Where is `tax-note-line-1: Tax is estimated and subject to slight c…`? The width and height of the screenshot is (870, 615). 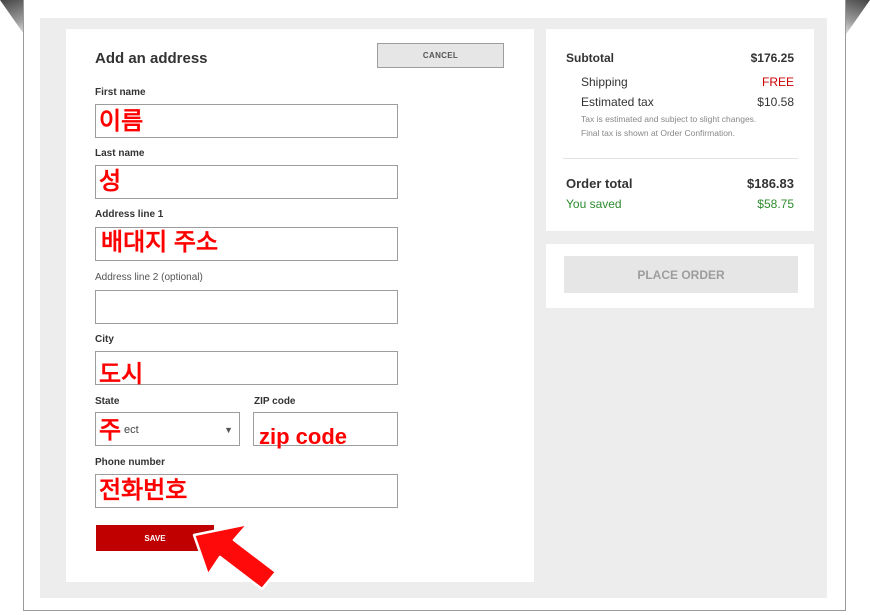
tax-note-line-1: Tax is estimated and subject to slight c… is located at coordinates (669, 119).